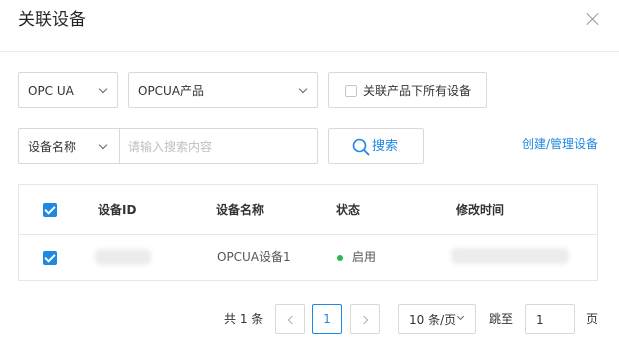 The height and width of the screenshot is (341, 619). I want to click on search-icon, so click(361, 147).